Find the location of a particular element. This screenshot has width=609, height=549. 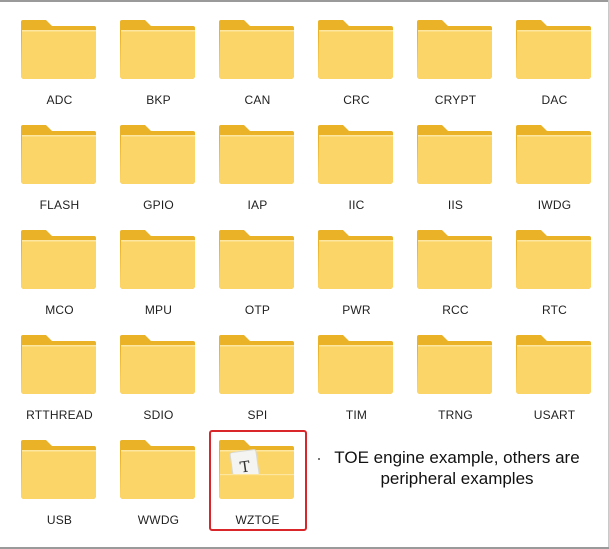

folder-item-trng: TRNG is located at coordinates (457, 379).